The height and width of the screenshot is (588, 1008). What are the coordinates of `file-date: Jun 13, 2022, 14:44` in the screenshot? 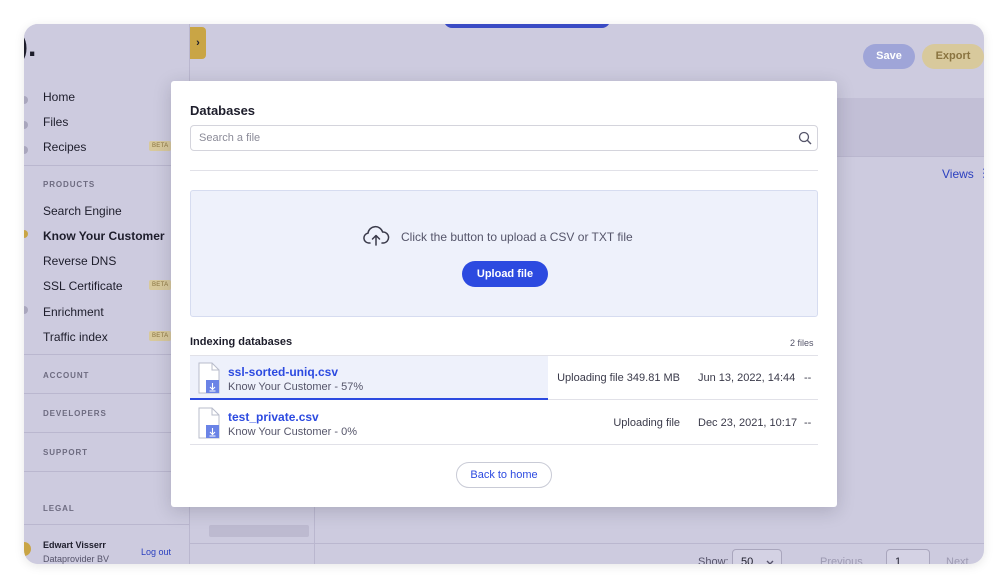 It's located at (747, 378).